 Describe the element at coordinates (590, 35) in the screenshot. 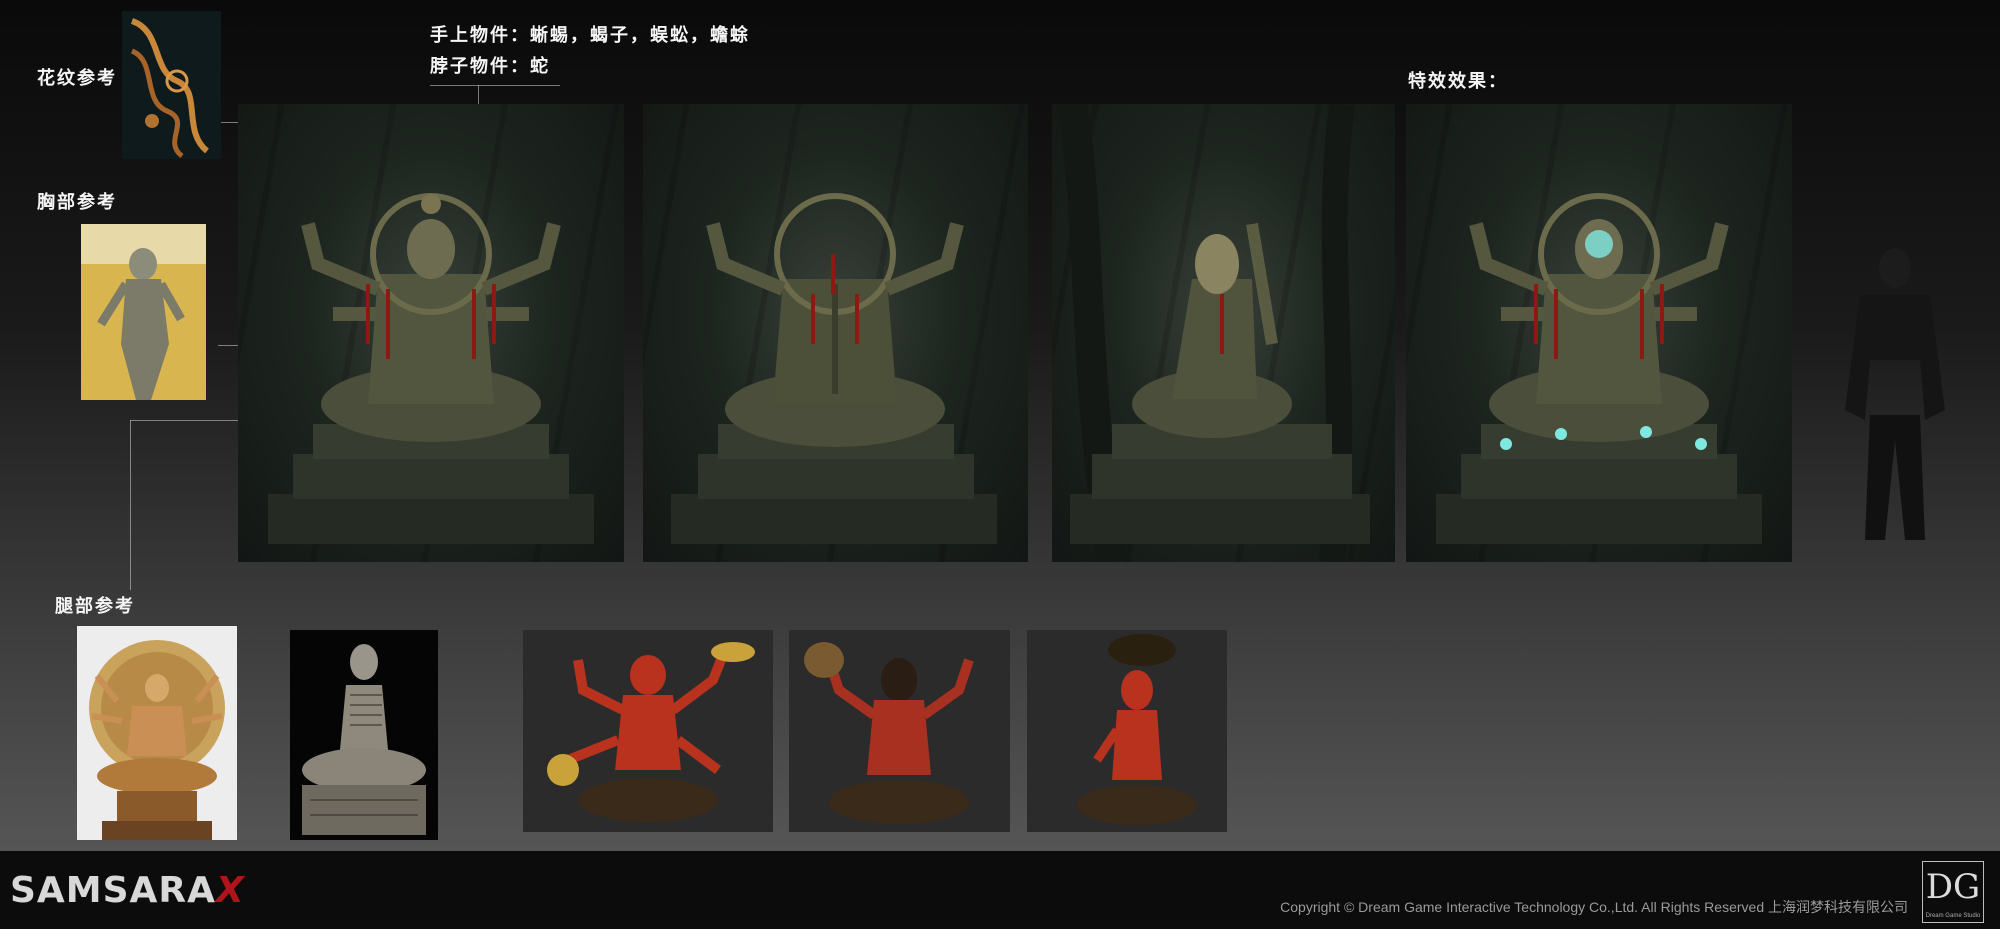

I see `hand-items-label: 手上物件：蜥蜴，蝎子，蜈蚣，蟾蜍` at that location.